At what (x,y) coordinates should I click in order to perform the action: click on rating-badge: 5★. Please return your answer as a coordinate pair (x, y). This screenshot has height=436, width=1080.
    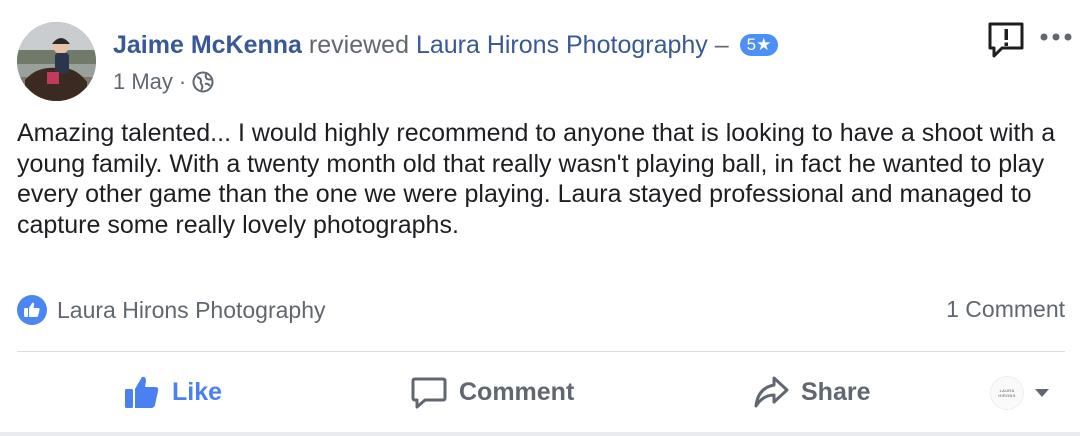
    Looking at the image, I should click on (759, 45).